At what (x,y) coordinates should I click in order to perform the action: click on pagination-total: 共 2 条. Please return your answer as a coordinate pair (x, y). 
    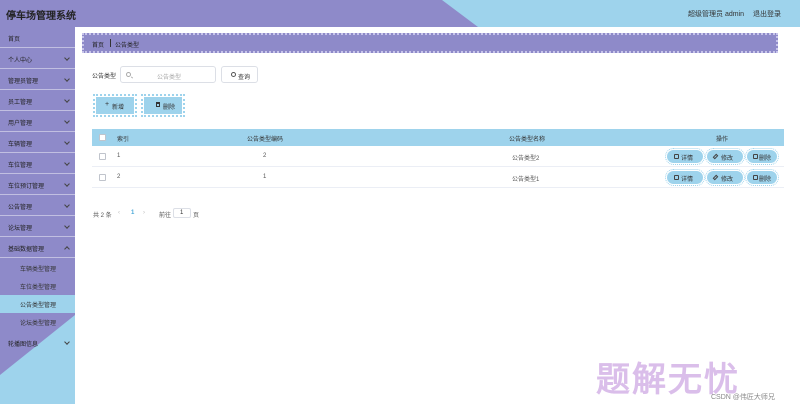
    Looking at the image, I should click on (102, 216).